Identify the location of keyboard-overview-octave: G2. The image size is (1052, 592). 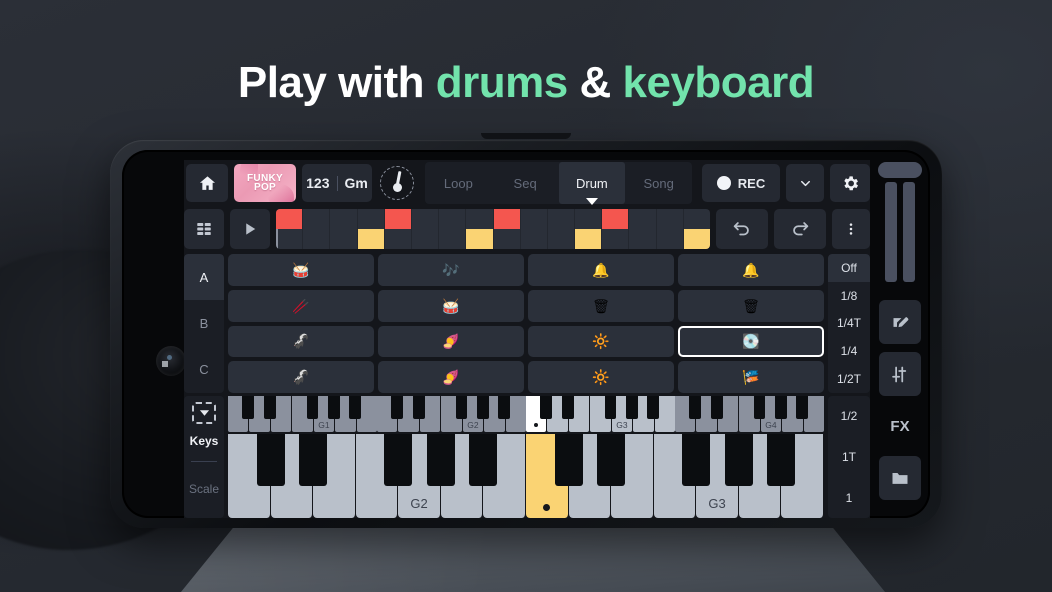
(451, 414).